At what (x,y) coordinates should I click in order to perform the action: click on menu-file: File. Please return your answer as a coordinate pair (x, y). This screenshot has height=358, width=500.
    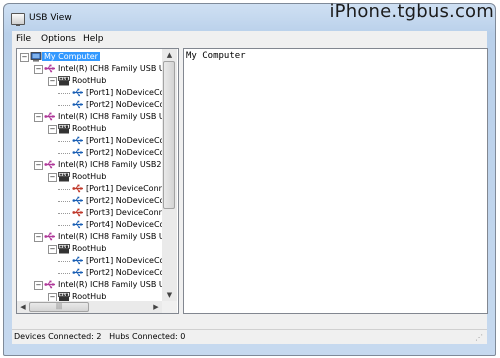
    Looking at the image, I should click on (23, 39).